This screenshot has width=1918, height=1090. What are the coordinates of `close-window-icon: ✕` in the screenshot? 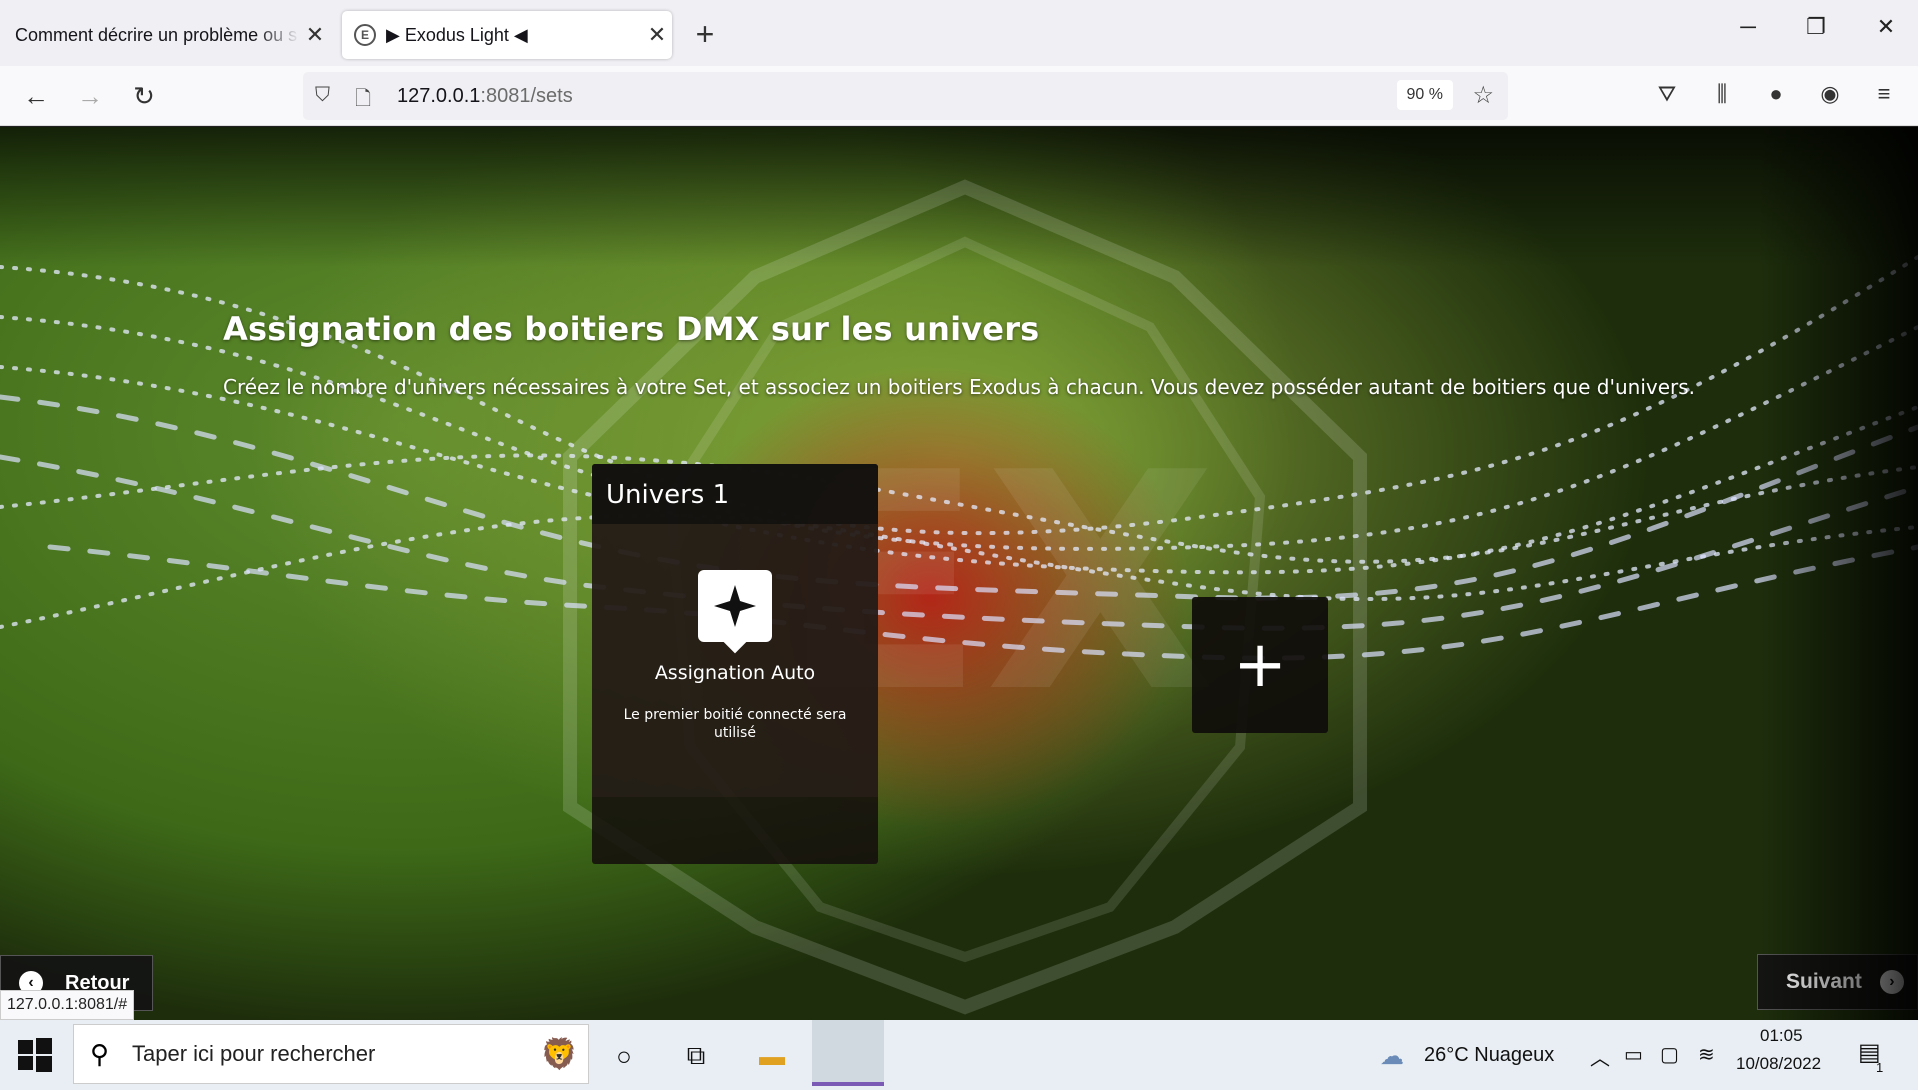 It's located at (1886, 27).